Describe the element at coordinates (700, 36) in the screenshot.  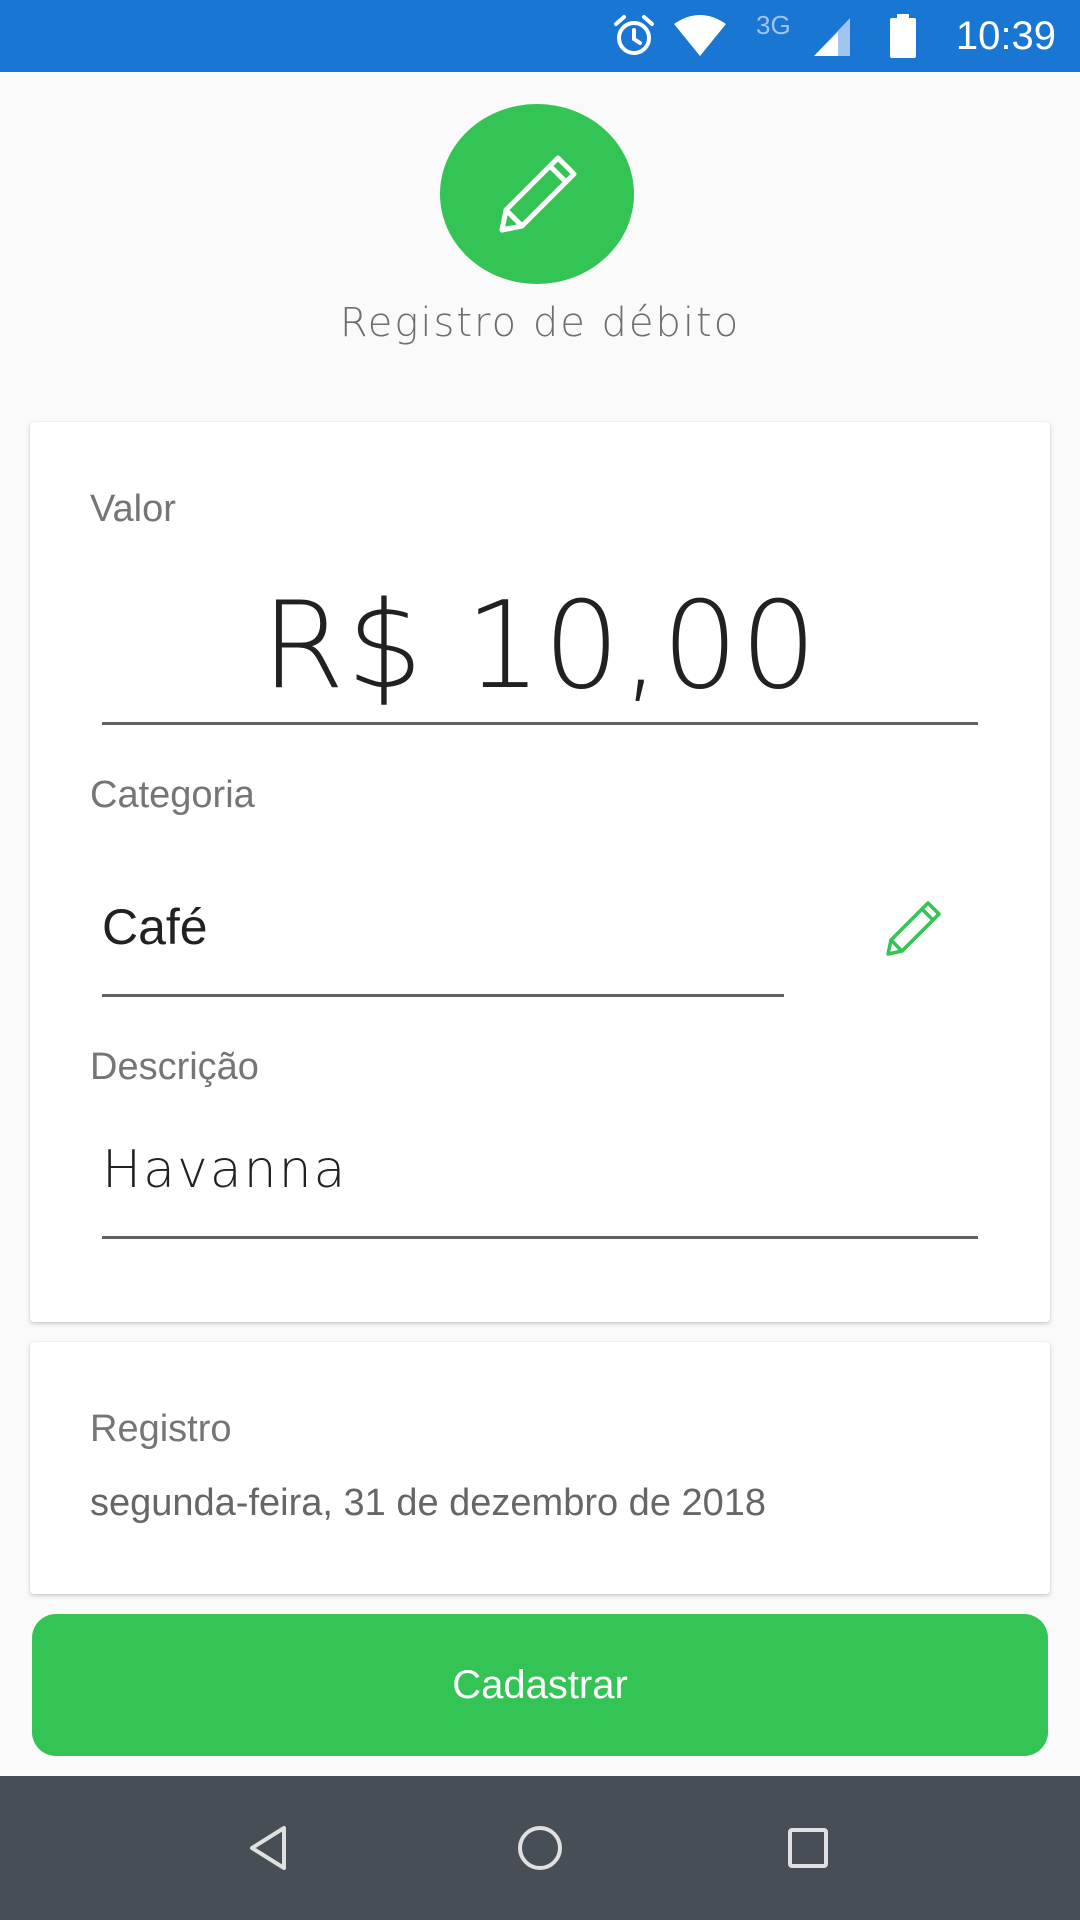
I see `wifi-icon` at that location.